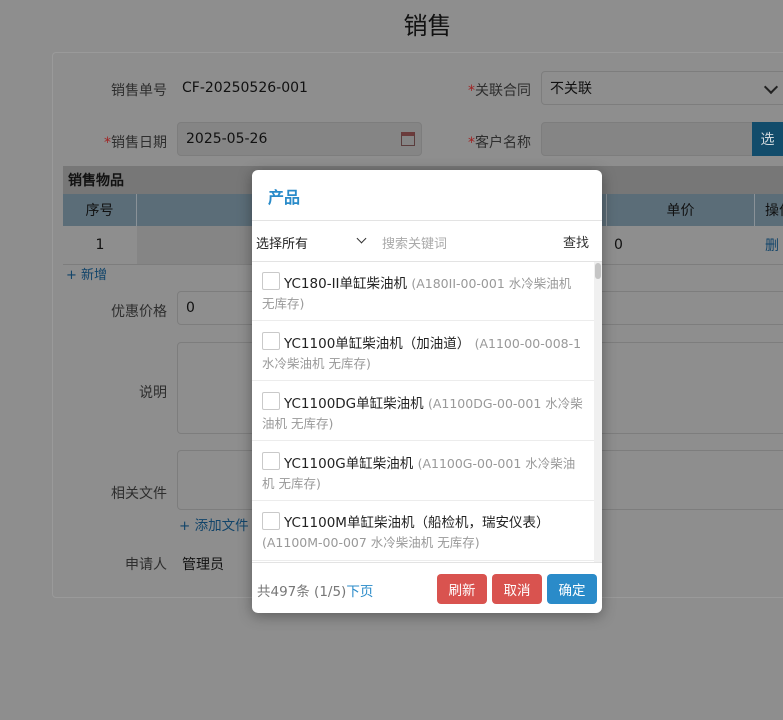 This screenshot has height=720, width=783. I want to click on page-title: 销售, so click(427, 26).